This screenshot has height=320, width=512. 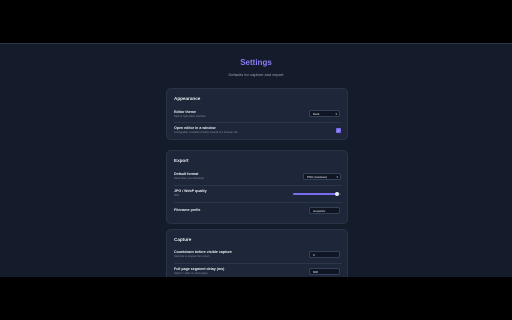 I want to click on quality-slider, so click(x=317, y=194).